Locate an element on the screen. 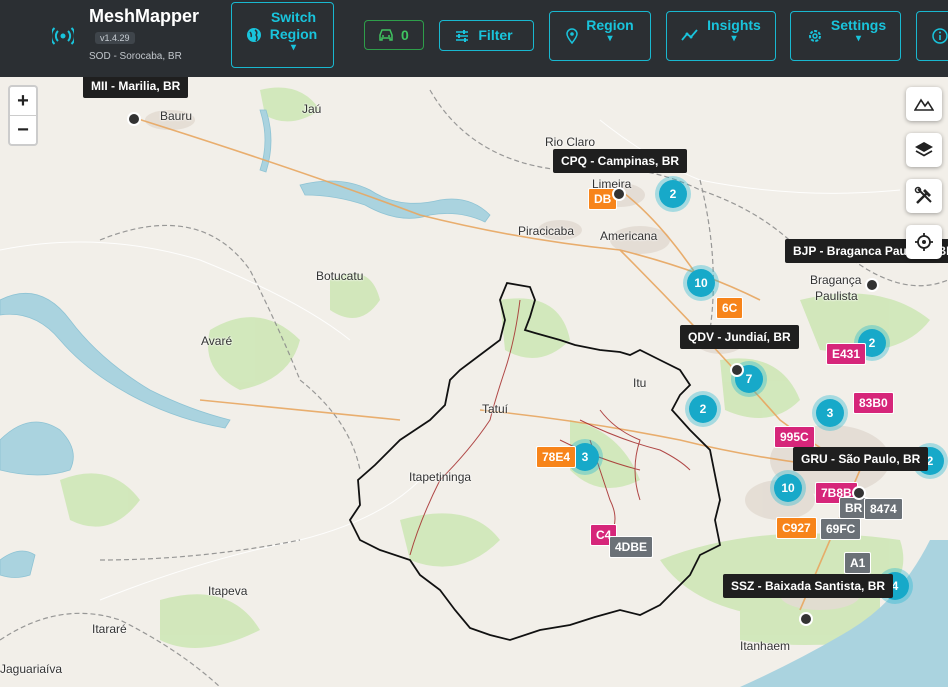  tools-icon is located at coordinates (923, 195).